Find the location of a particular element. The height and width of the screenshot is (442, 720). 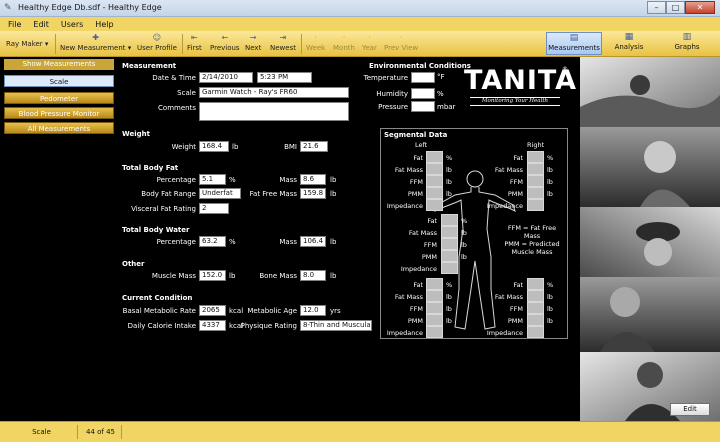

physique-rating-field: 8-Thin and Muscular is located at coordinates (336, 325).